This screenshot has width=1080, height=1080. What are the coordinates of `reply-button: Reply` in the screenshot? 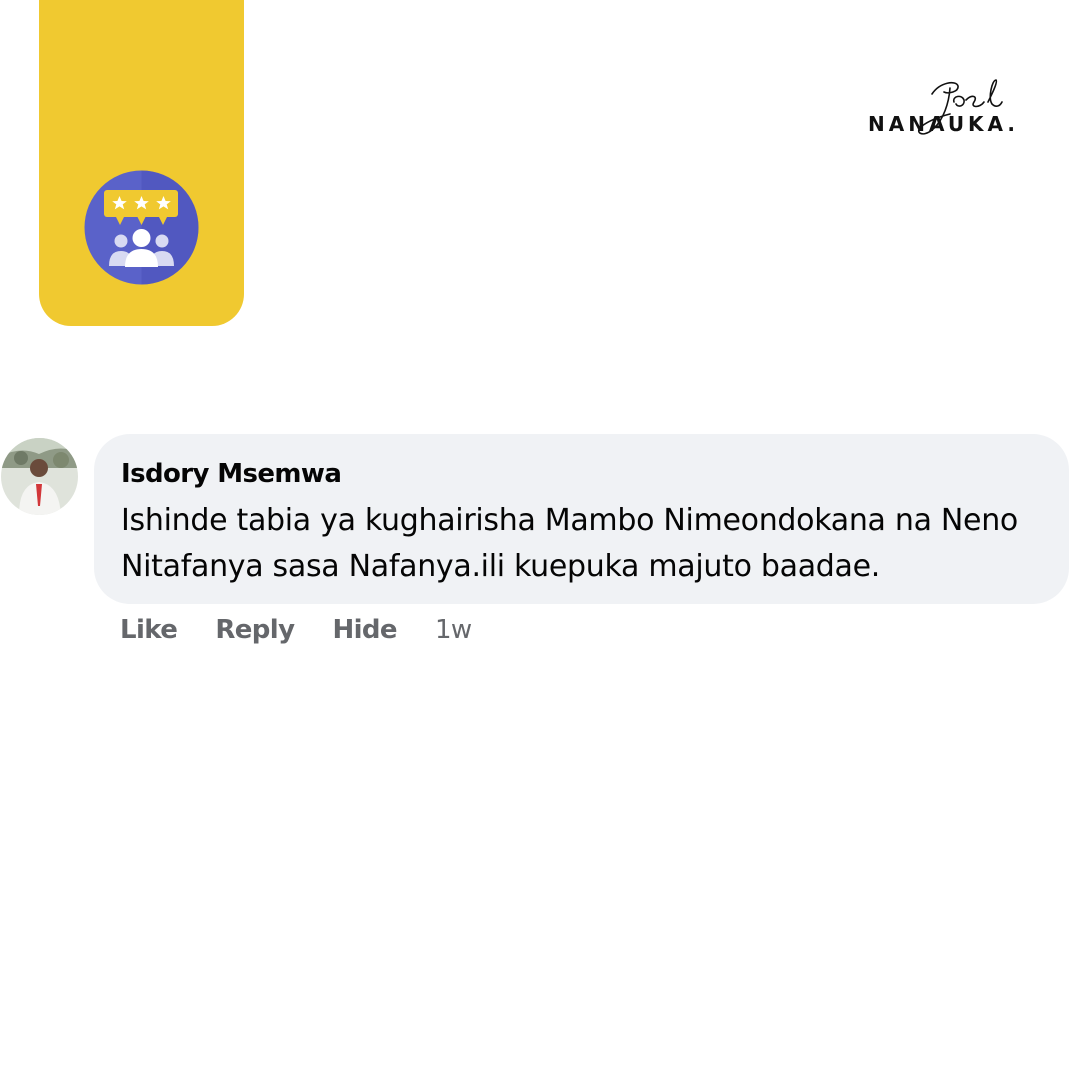 It's located at (255, 630).